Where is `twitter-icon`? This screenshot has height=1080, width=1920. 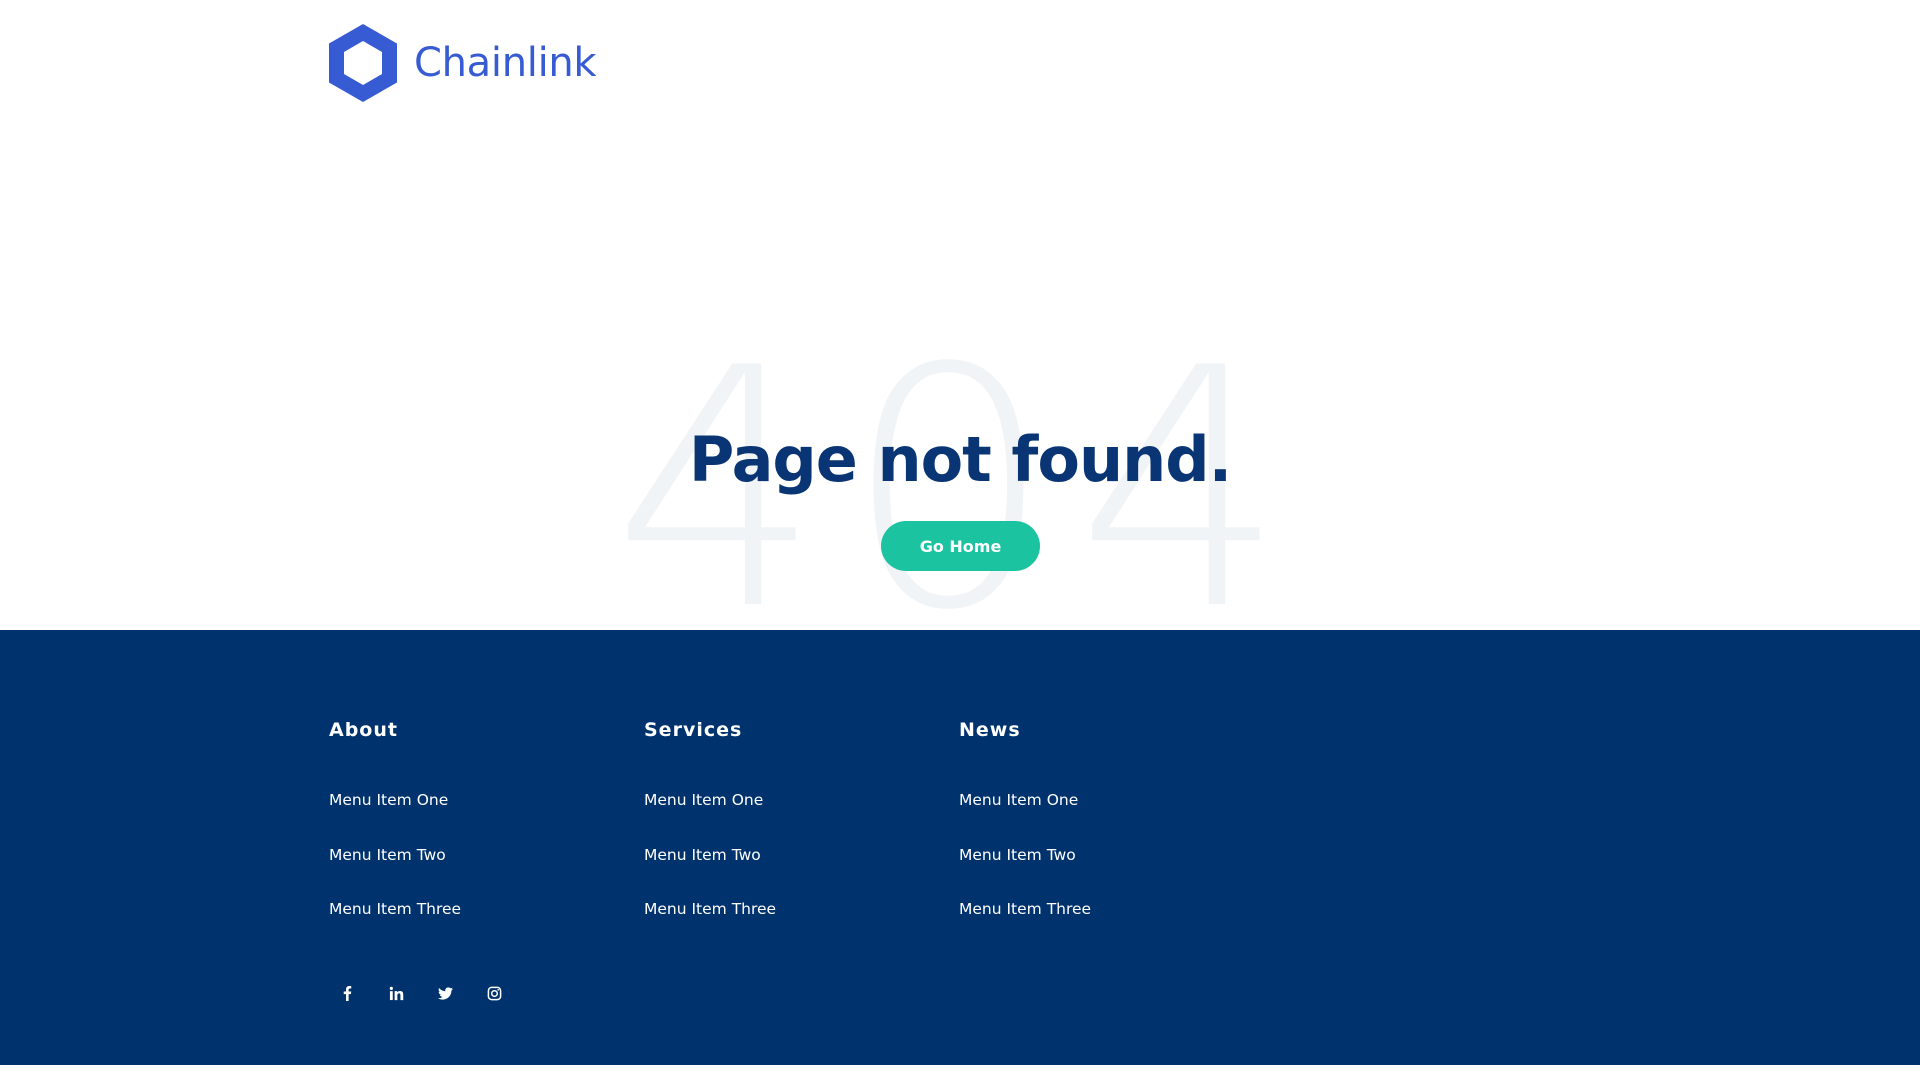 twitter-icon is located at coordinates (445, 993).